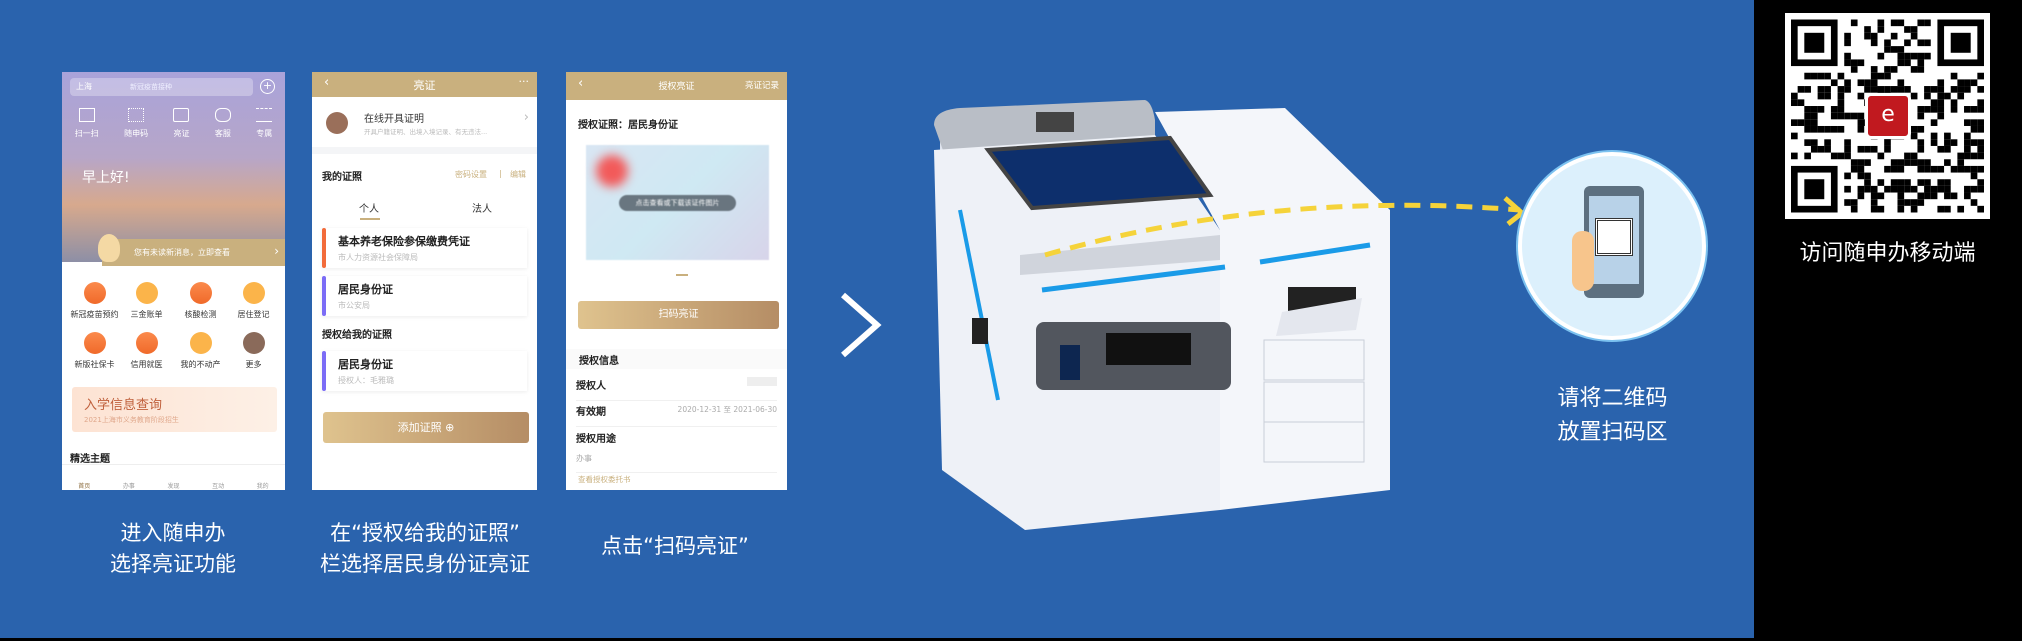 The width and height of the screenshot is (2022, 641). I want to click on view-image-overlay: 点击查看或下载该证件图片, so click(677, 203).